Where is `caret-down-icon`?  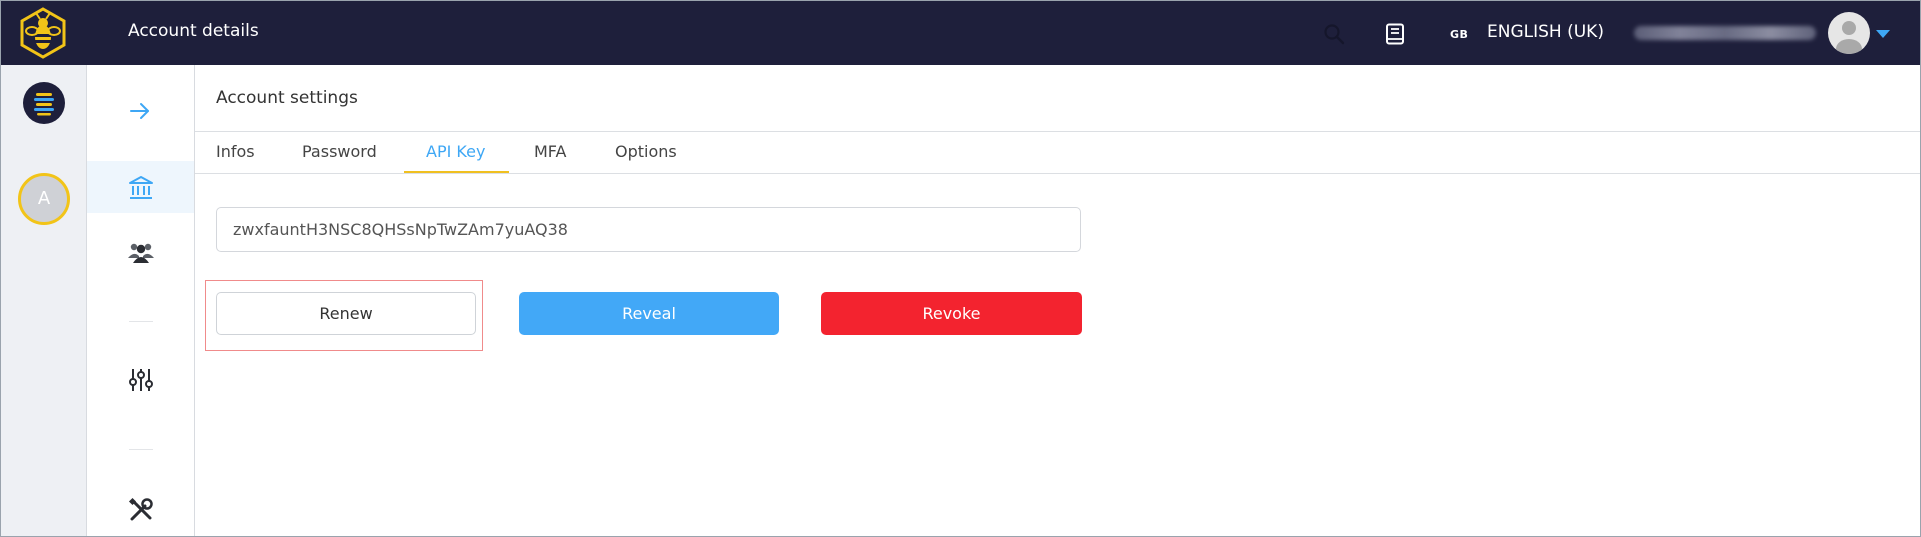 caret-down-icon is located at coordinates (1883, 34).